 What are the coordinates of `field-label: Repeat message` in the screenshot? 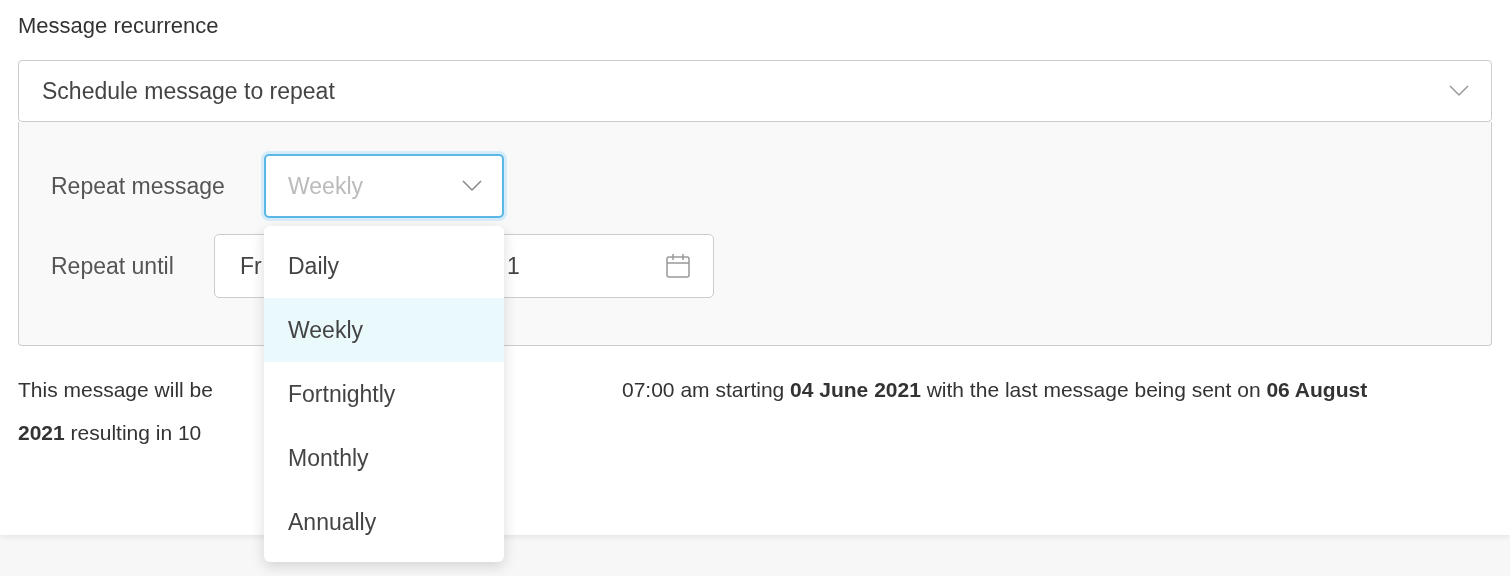 It's located at (138, 186).